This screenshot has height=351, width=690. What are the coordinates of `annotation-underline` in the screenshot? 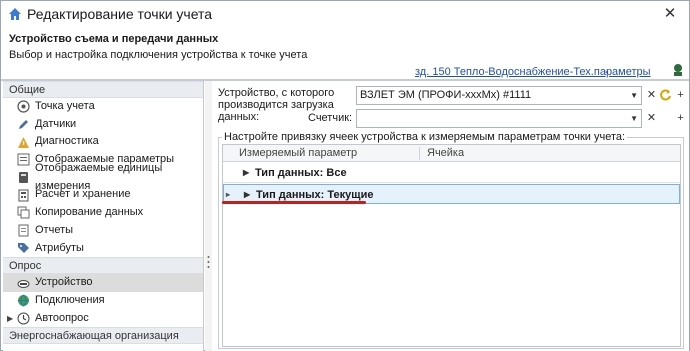 It's located at (294, 202).